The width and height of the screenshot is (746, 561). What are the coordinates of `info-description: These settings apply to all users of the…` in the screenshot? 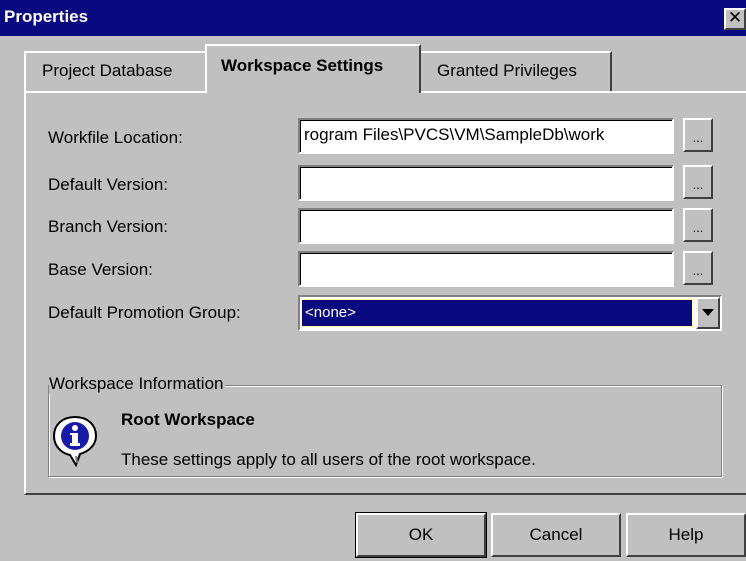 It's located at (328, 459).